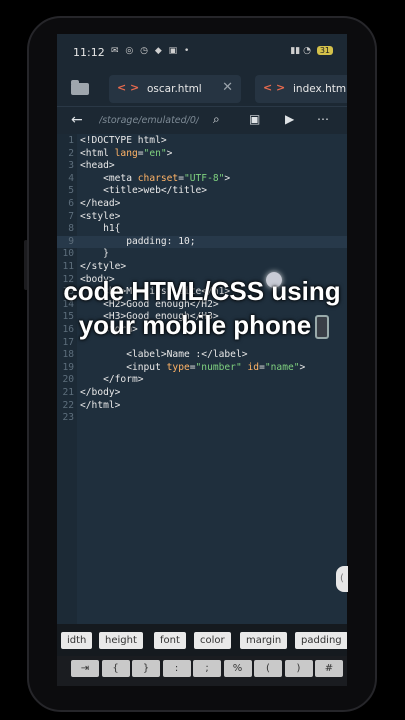 This screenshot has height=720, width=405. What do you see at coordinates (68, 392) in the screenshot?
I see `line-number: 21` at bounding box center [68, 392].